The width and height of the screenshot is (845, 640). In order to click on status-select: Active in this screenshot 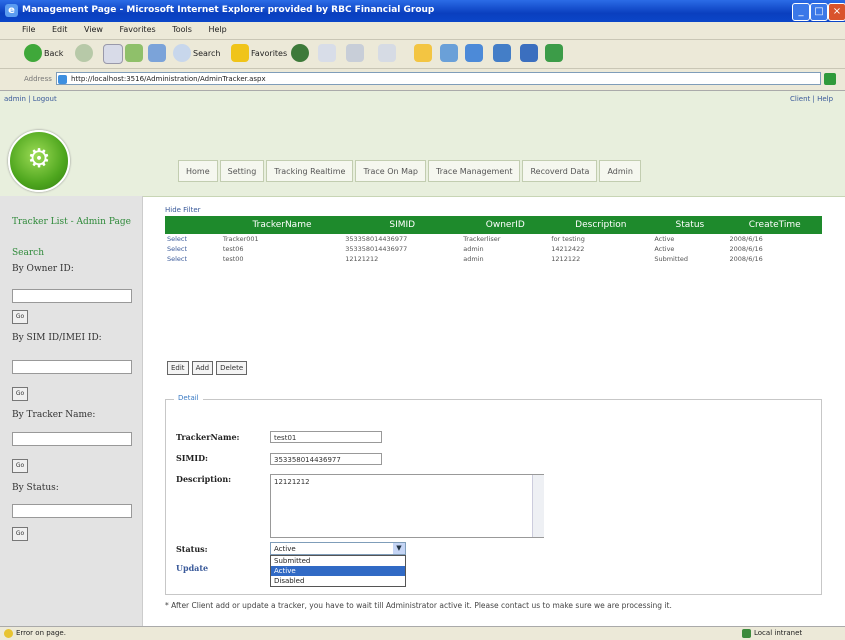, I will do `click(338, 548)`.